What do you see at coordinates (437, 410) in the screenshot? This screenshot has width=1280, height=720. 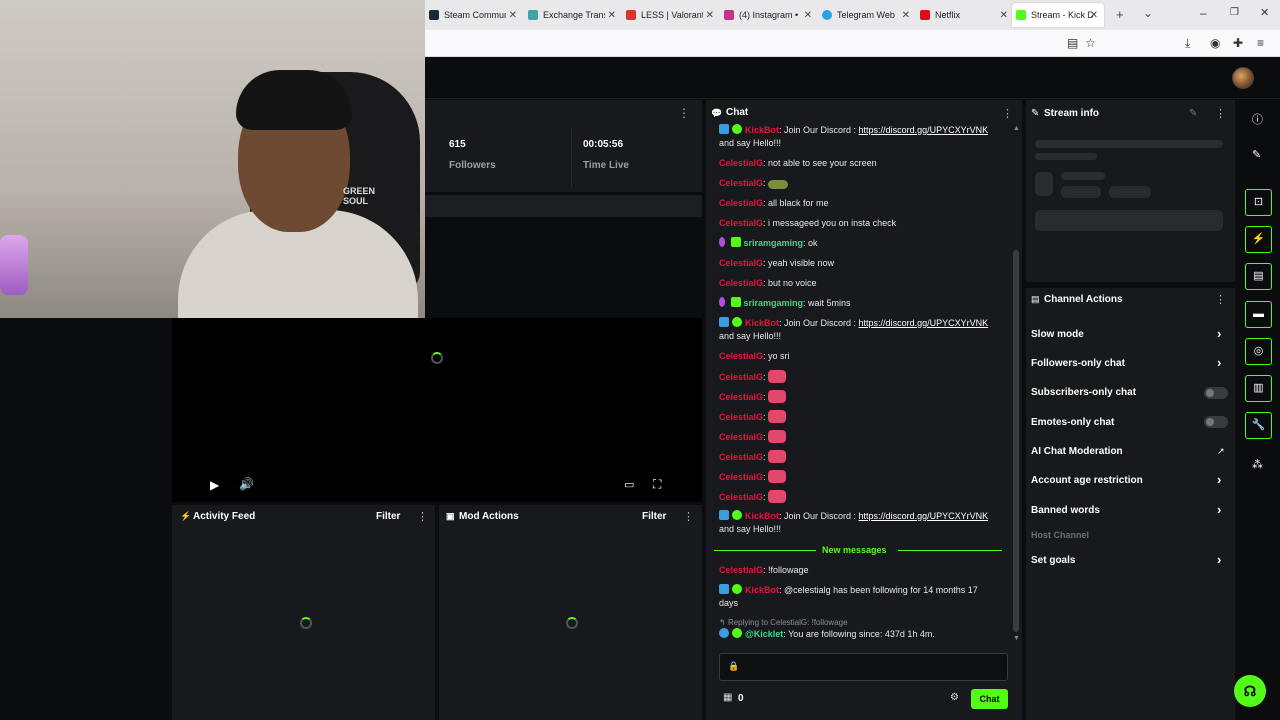 I see `video-player: ▶ 🔊 ▭ ⛶` at bounding box center [437, 410].